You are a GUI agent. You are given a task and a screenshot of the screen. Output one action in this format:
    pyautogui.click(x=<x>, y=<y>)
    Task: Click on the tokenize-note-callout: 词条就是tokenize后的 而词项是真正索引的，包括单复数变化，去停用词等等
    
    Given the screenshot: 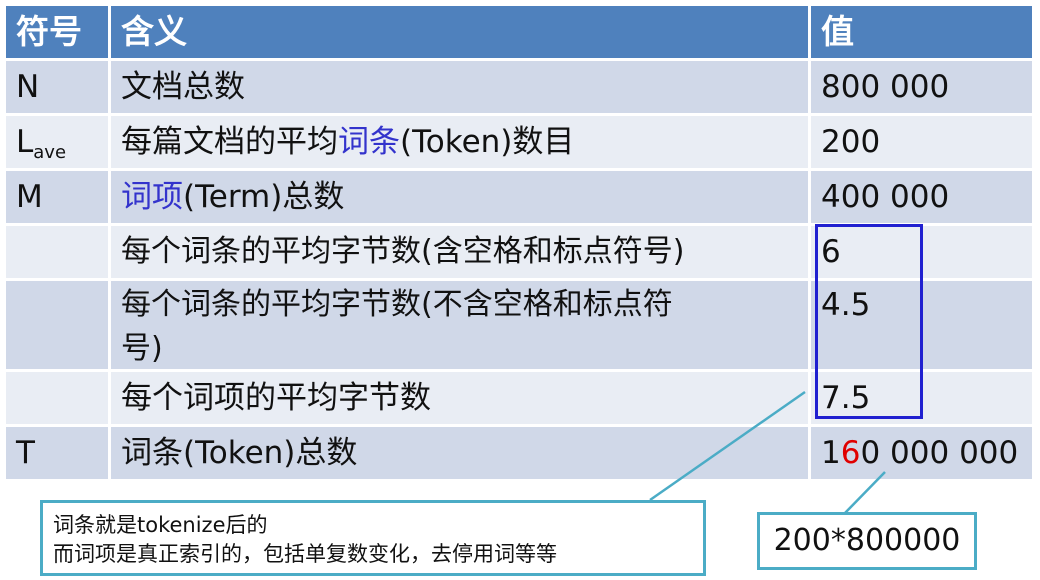 What is the action you would take?
    pyautogui.click(x=373, y=538)
    